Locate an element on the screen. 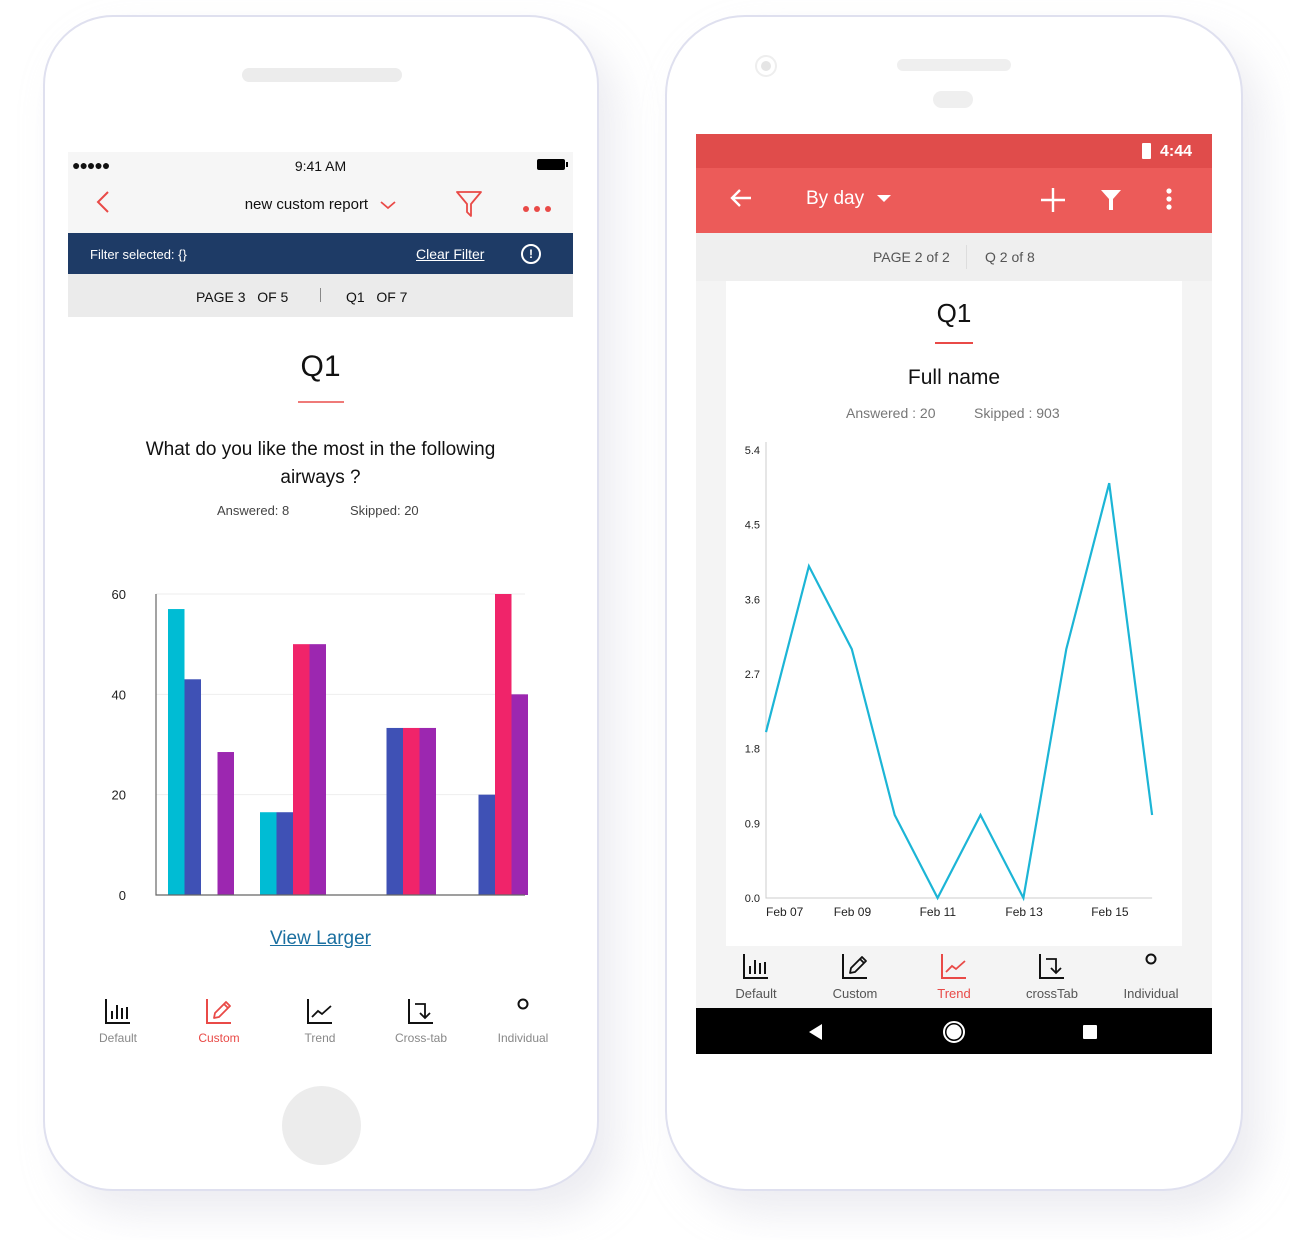 This screenshot has width=1290, height=1240. clear-filter-link: Clear Filter is located at coordinates (450, 254).